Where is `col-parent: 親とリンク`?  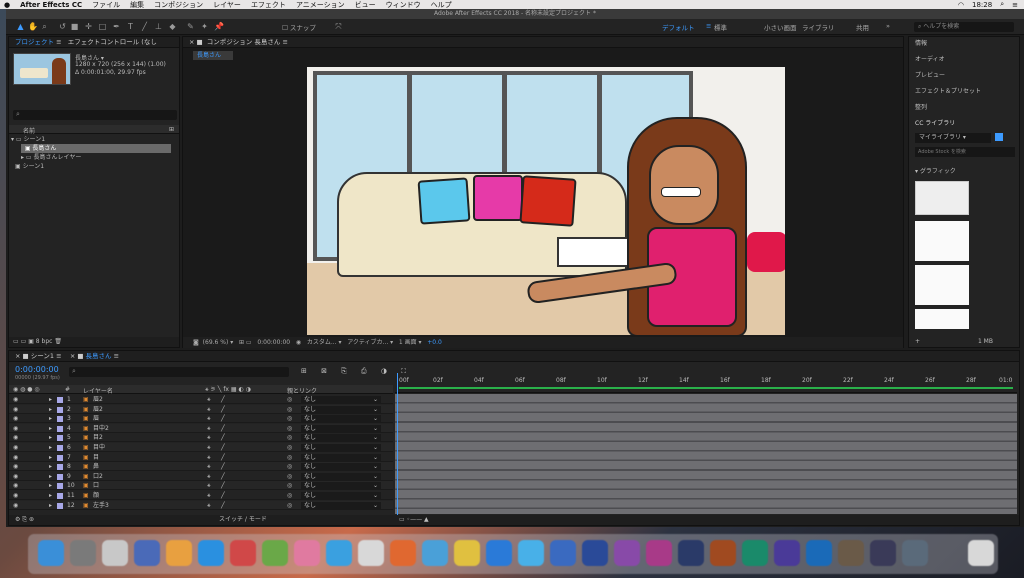
col-parent: 親とリンク is located at coordinates (302, 390).